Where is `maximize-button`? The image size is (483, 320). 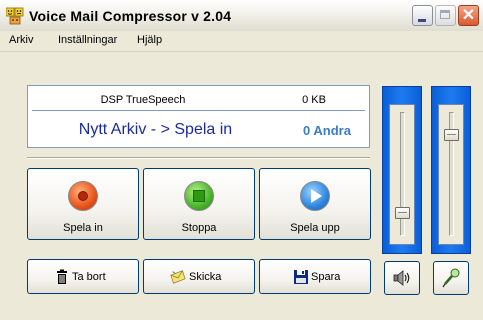 maximize-button is located at coordinates (445, 15).